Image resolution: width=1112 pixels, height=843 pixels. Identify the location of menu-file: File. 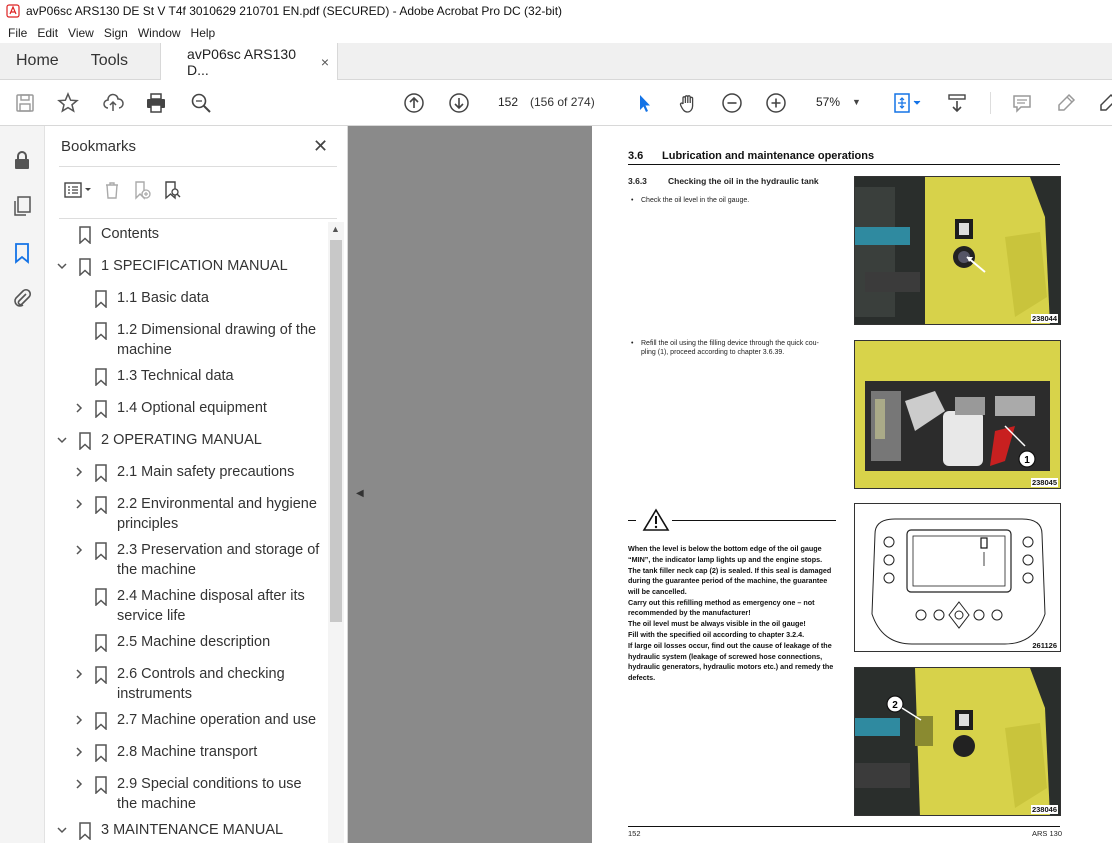
(18, 33).